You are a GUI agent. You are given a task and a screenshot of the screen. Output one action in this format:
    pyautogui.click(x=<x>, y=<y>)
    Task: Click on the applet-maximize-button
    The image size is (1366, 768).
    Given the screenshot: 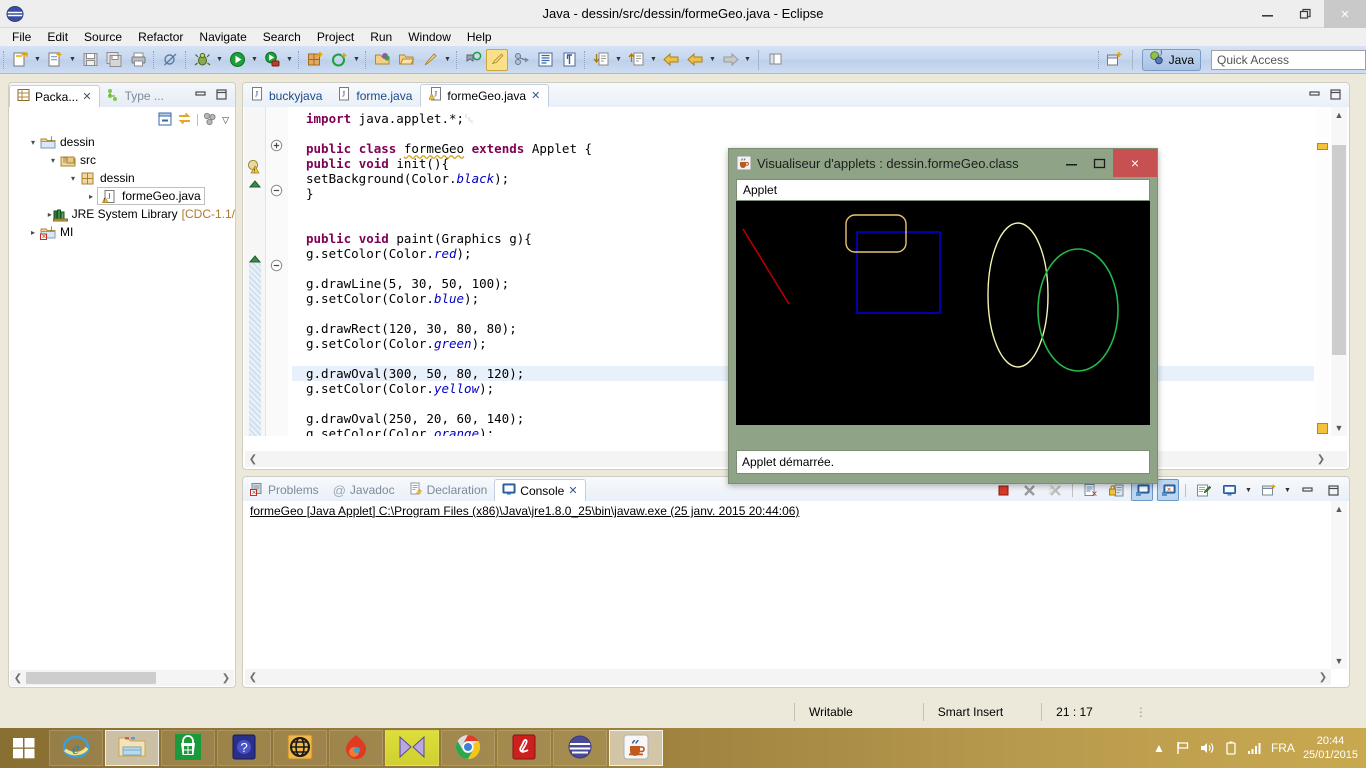 What is the action you would take?
    pyautogui.click(x=1099, y=163)
    